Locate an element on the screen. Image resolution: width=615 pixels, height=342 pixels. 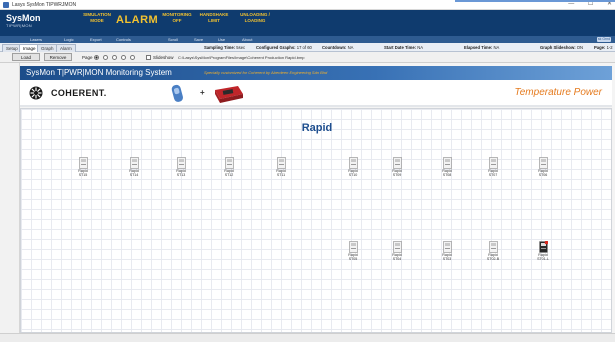
configured-graphs-status: Configured Graphs: 17 of 60 is located at coordinates (284, 48).